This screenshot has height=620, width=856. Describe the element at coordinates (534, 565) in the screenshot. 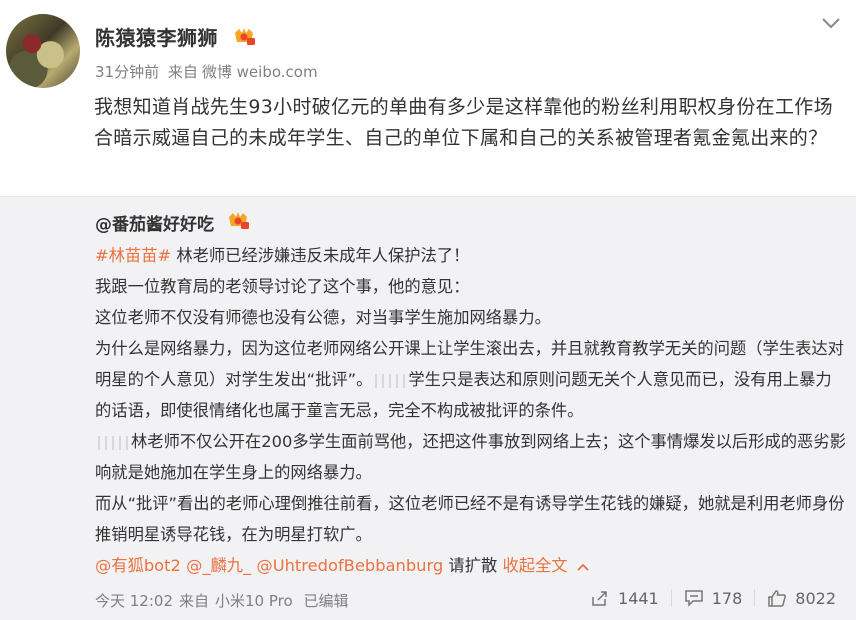

I see `collapse-button: 收起全文` at that location.